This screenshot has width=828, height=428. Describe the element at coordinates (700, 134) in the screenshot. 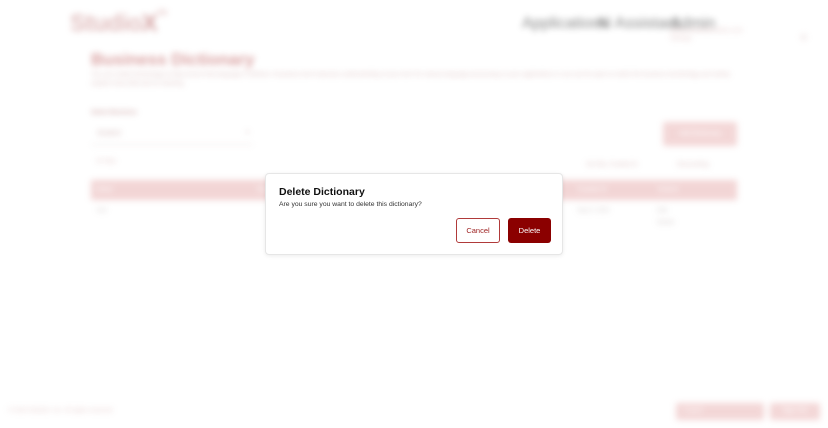

I see `add-dictionary-button: Add Dictionary` at that location.